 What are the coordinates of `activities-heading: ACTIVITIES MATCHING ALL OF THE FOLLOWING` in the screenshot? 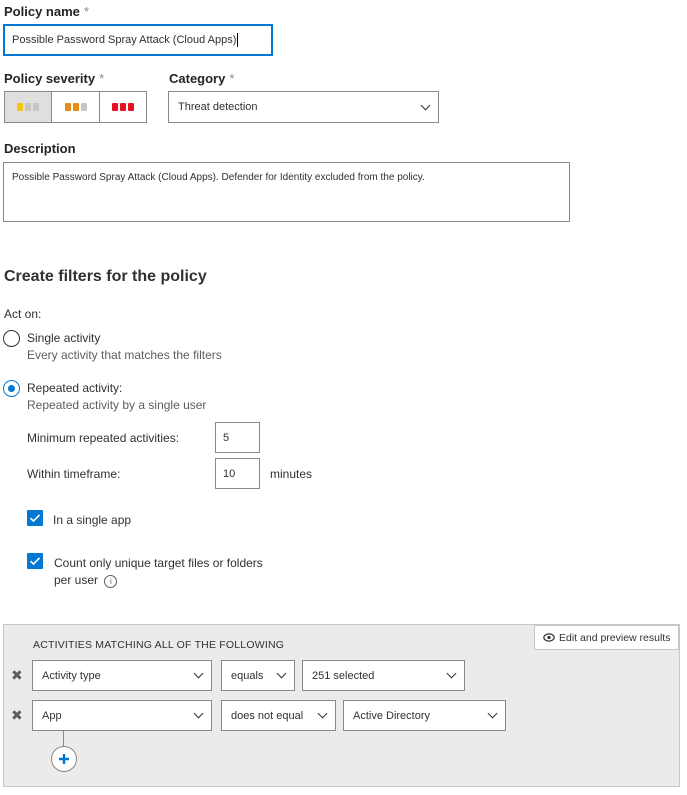 It's located at (159, 645).